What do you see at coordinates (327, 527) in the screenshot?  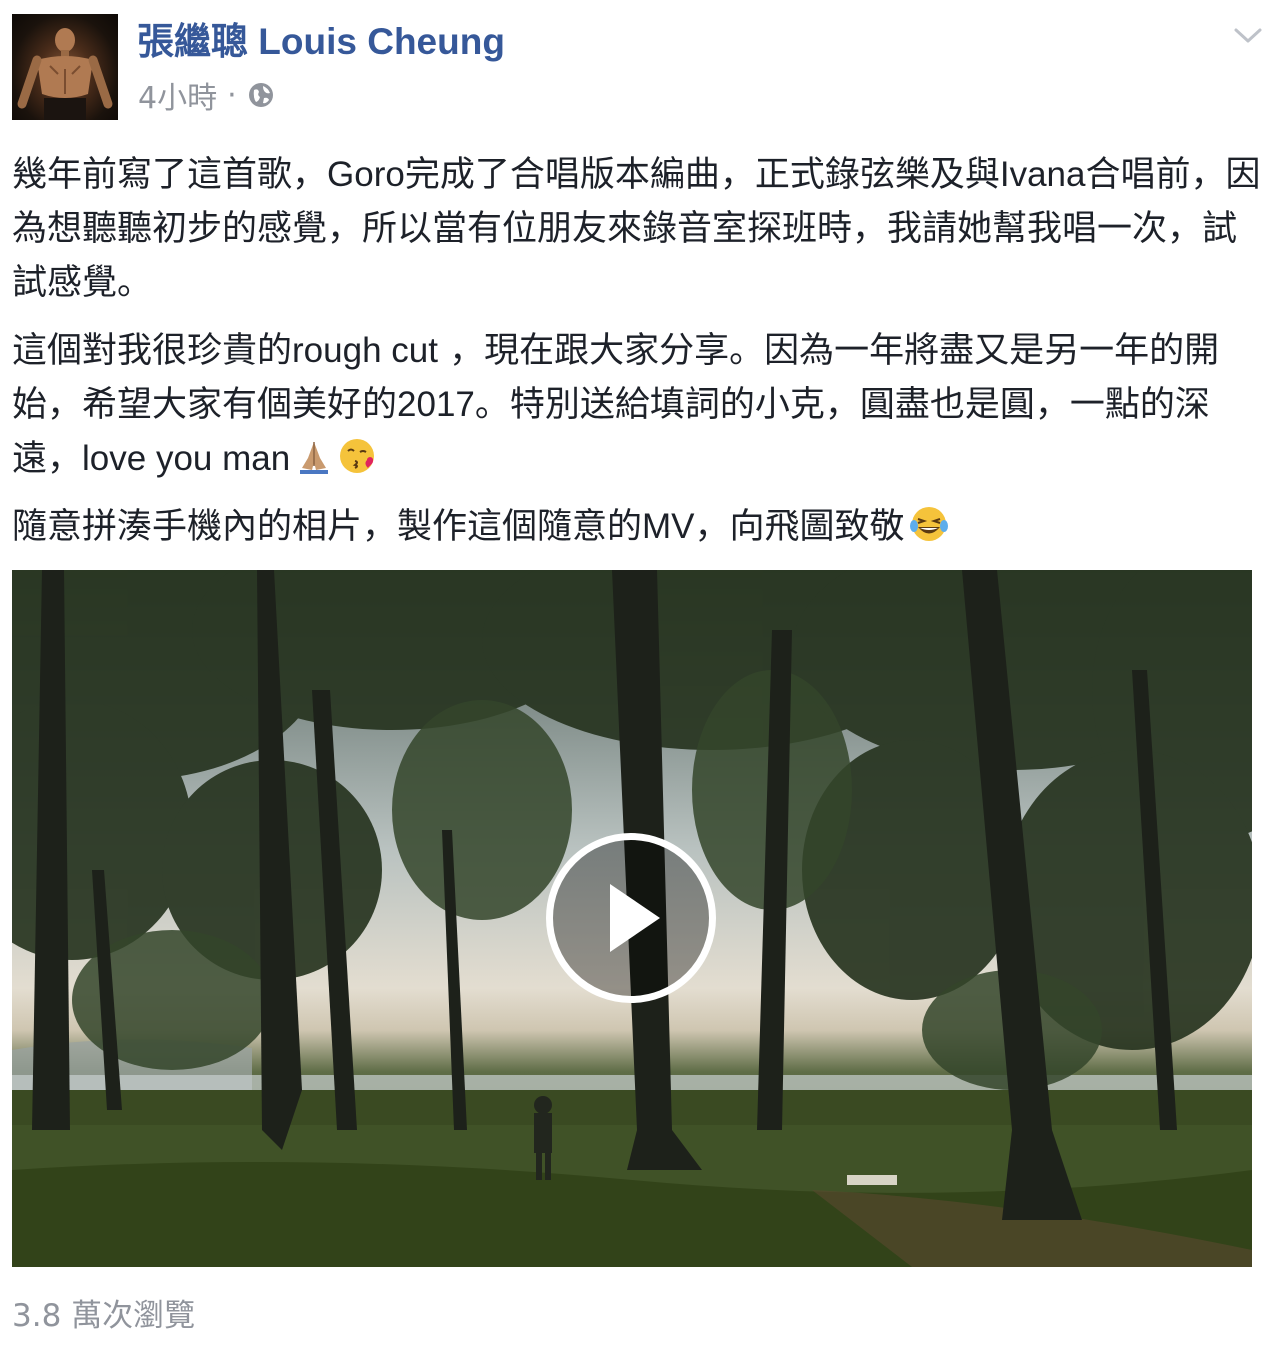 I see `text-segment: 隨意拼湊手機內的相片，製作這個隨意的` at bounding box center [327, 527].